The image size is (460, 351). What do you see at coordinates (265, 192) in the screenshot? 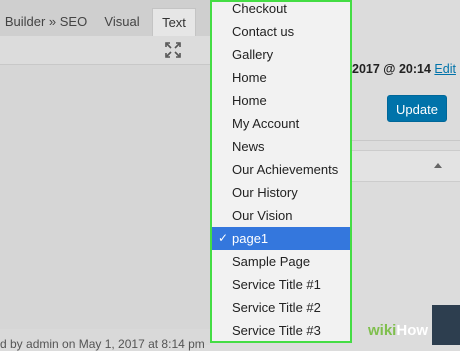
I see `option-label: Our History` at bounding box center [265, 192].